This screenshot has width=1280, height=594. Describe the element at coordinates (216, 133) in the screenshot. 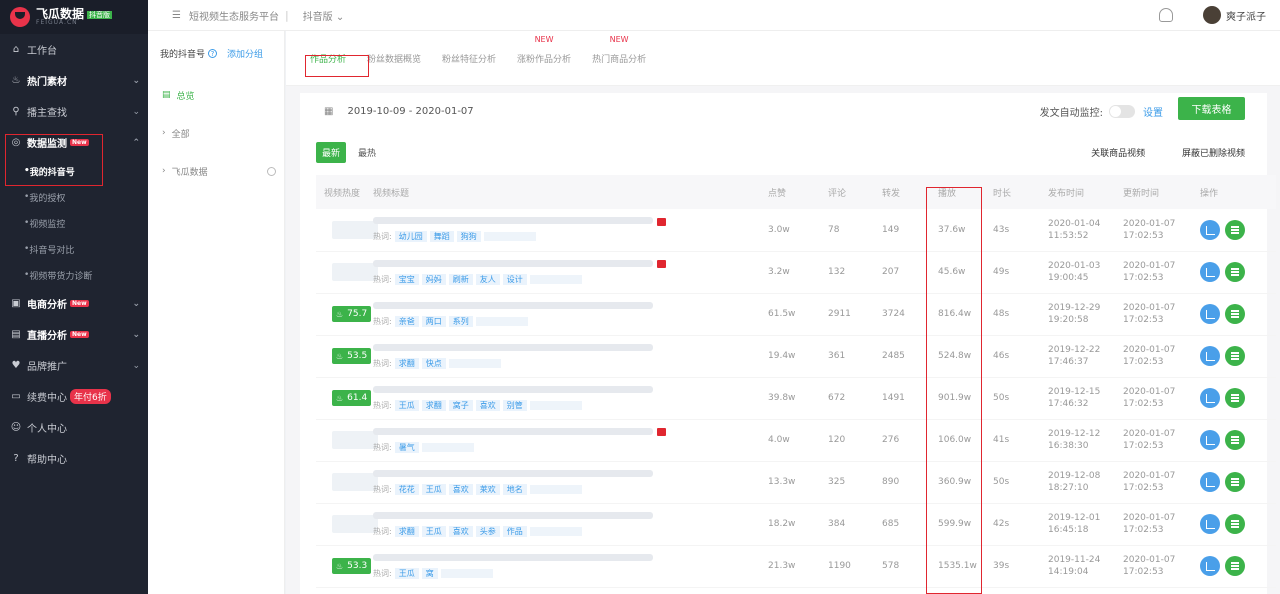

I see `account-group-all: › 全部` at that location.